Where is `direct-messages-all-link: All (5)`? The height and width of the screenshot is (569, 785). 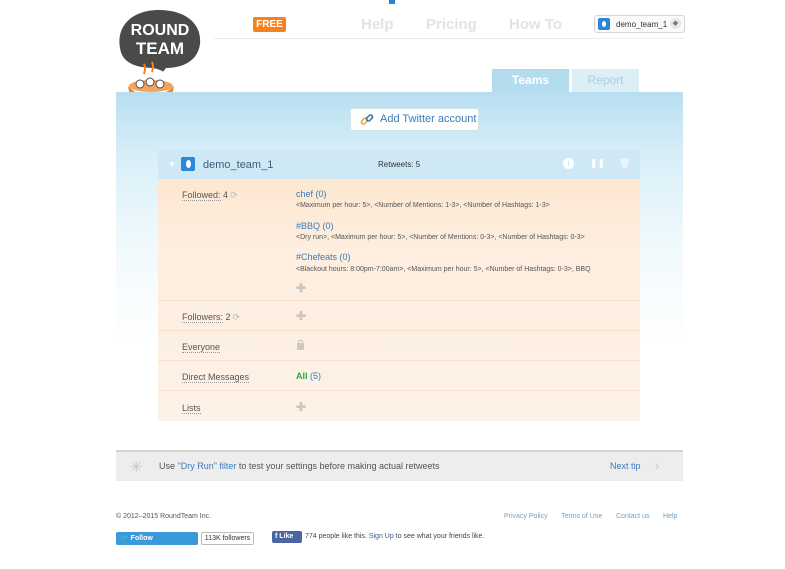 direct-messages-all-link: All (5) is located at coordinates (308, 376).